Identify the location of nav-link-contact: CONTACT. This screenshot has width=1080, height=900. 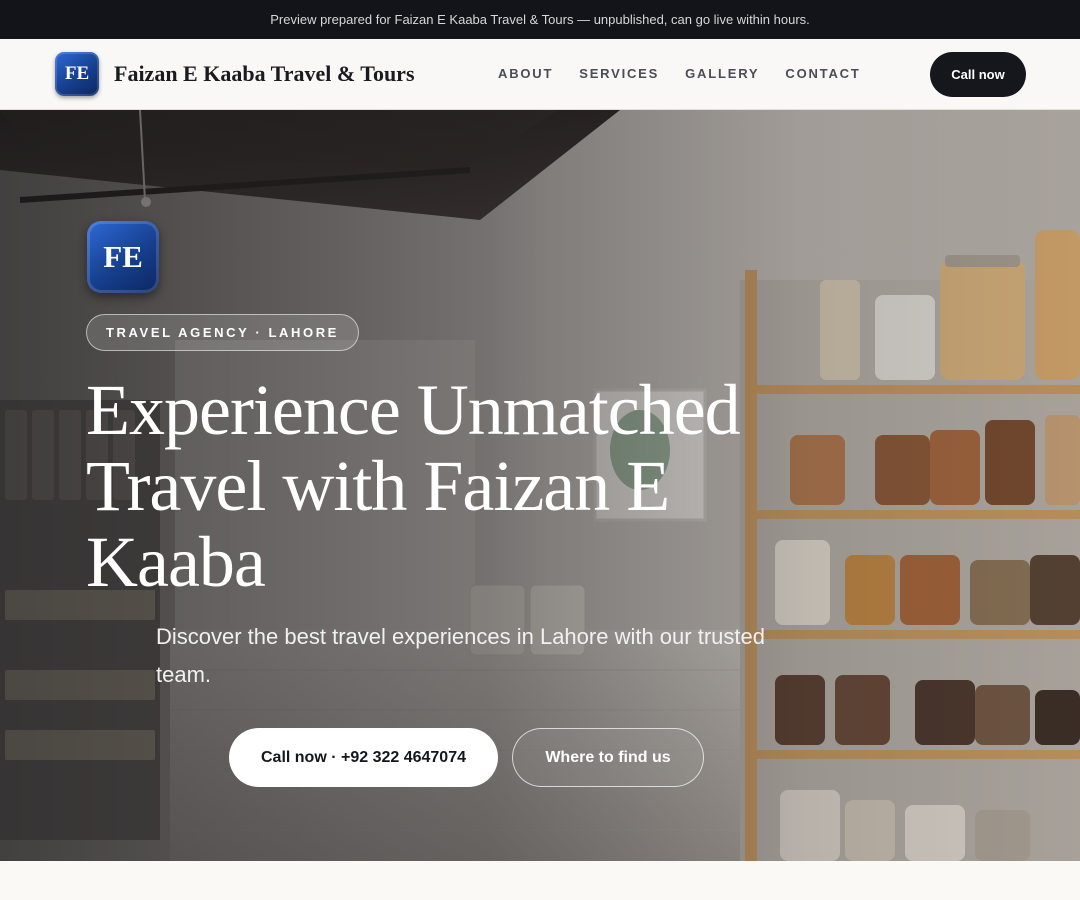
(822, 73).